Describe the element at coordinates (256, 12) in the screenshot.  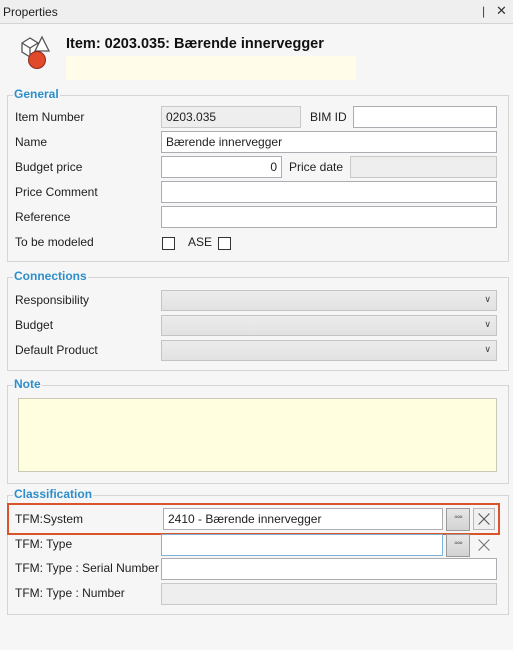
I see `properties-titlebar: Properties ❘ ✕` at that location.